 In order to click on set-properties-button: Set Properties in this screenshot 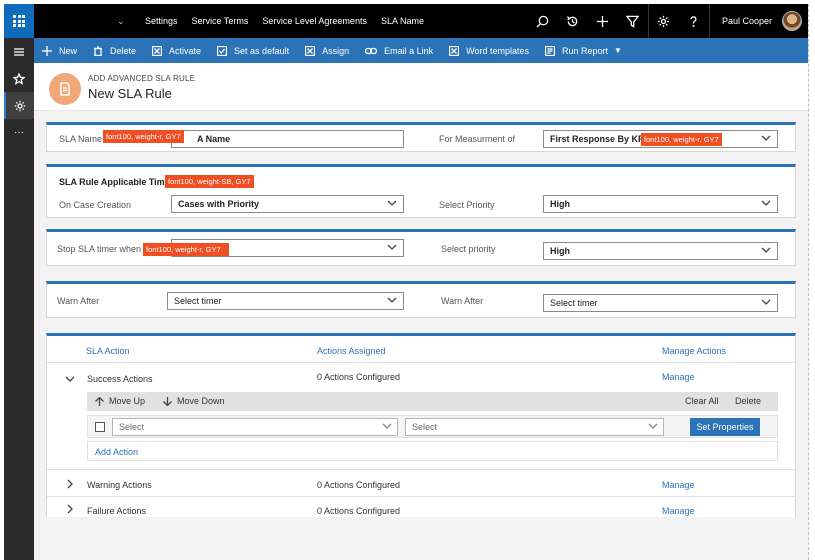, I will do `click(725, 427)`.